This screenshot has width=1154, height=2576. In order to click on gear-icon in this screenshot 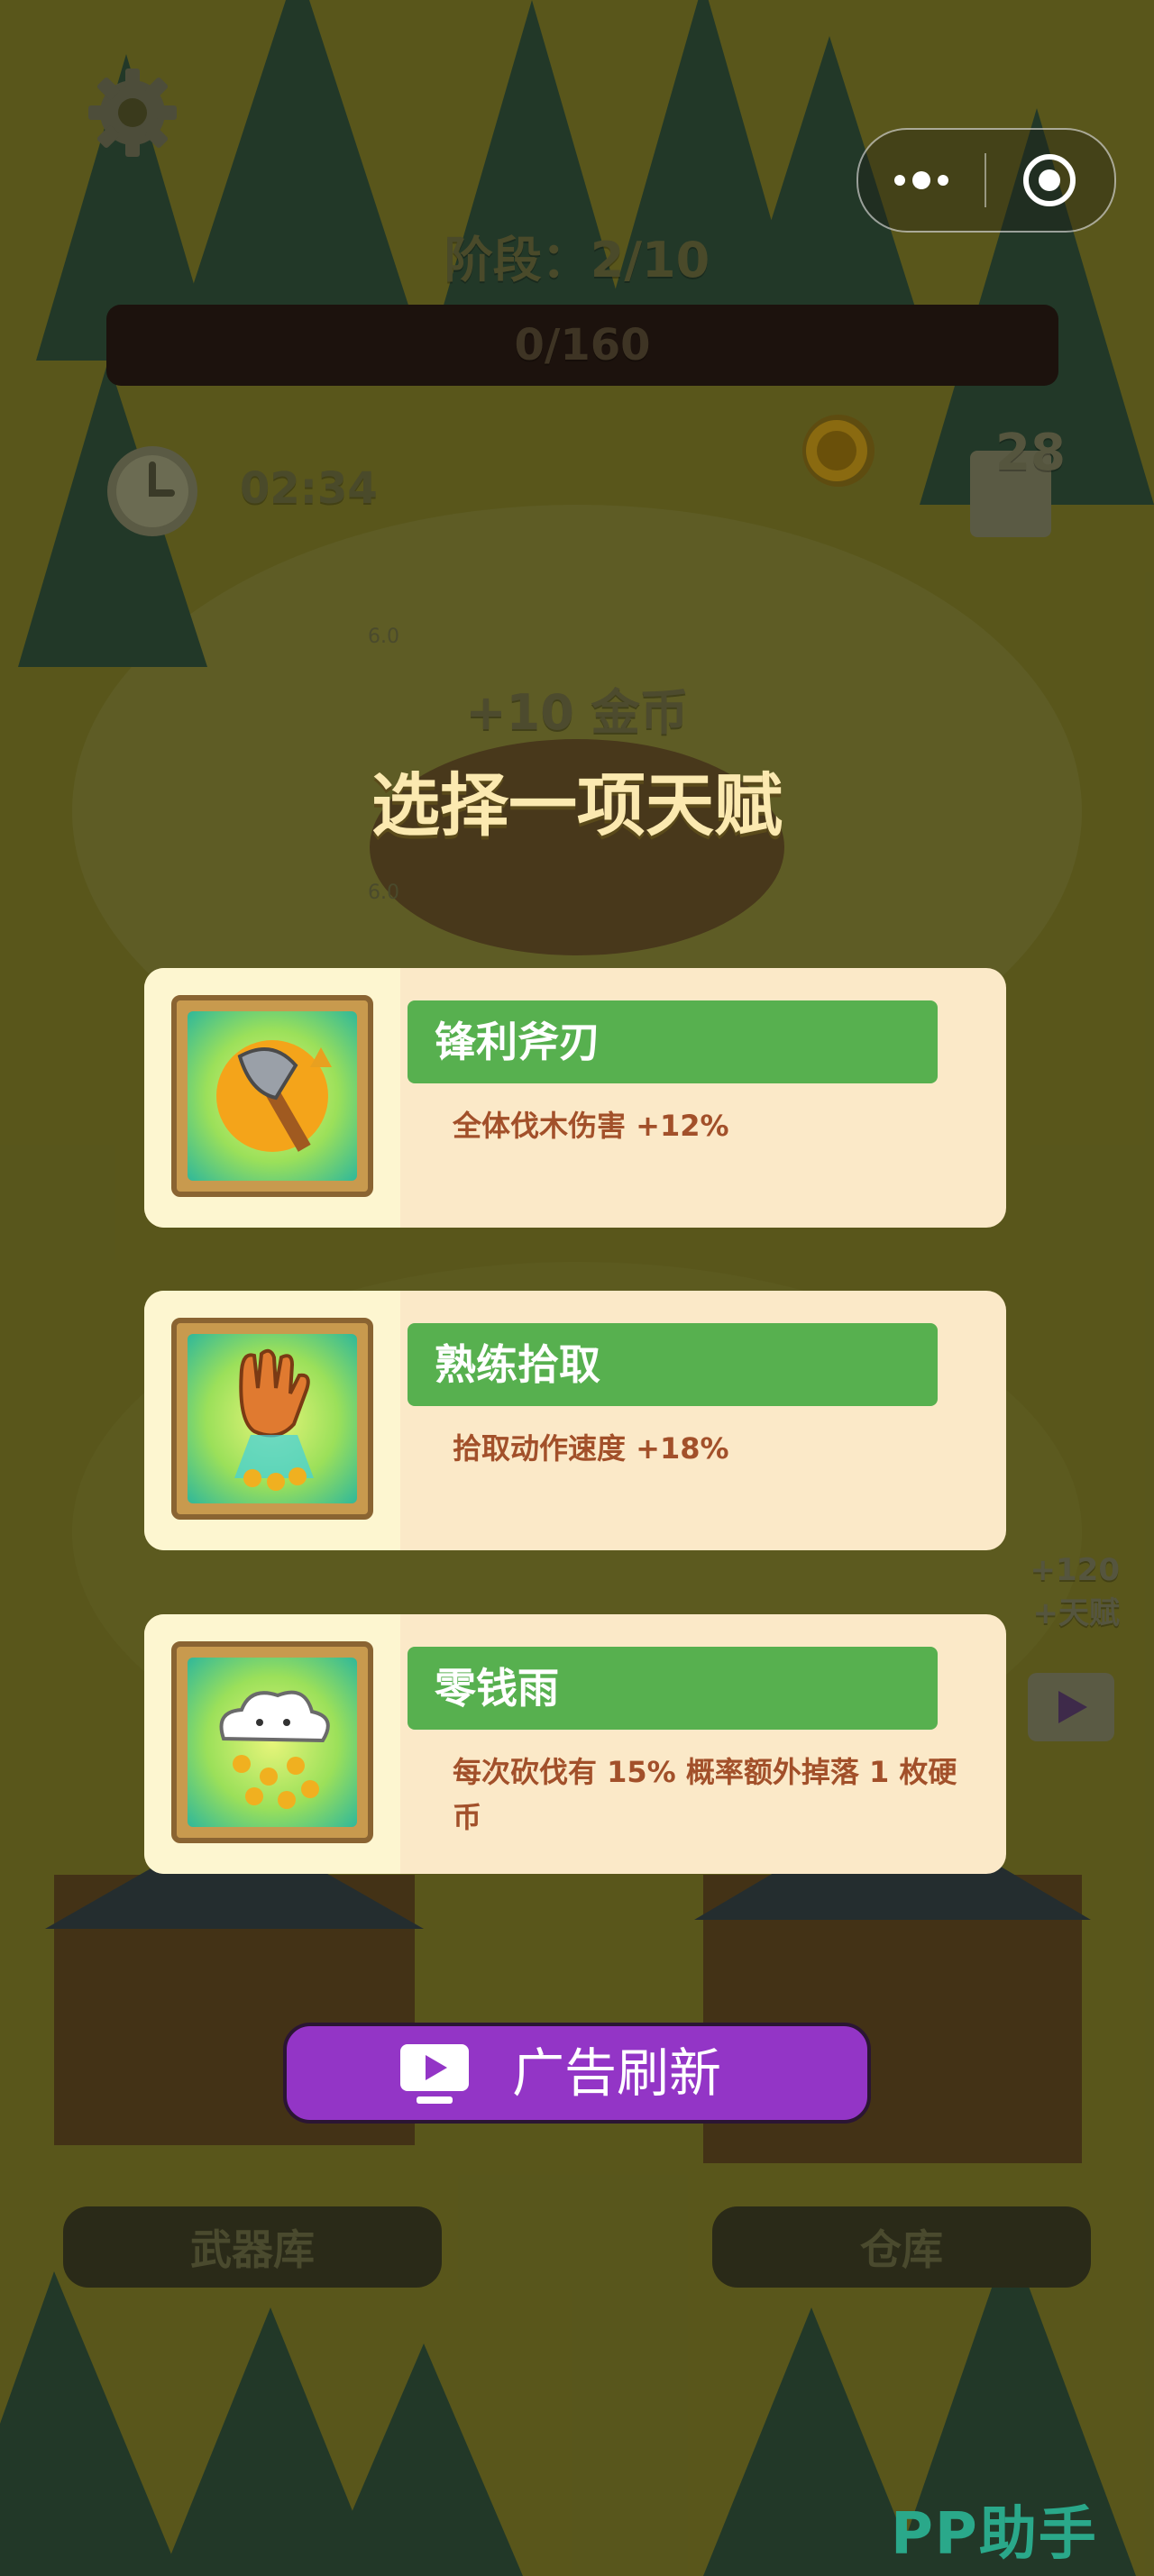, I will do `click(132, 113)`.